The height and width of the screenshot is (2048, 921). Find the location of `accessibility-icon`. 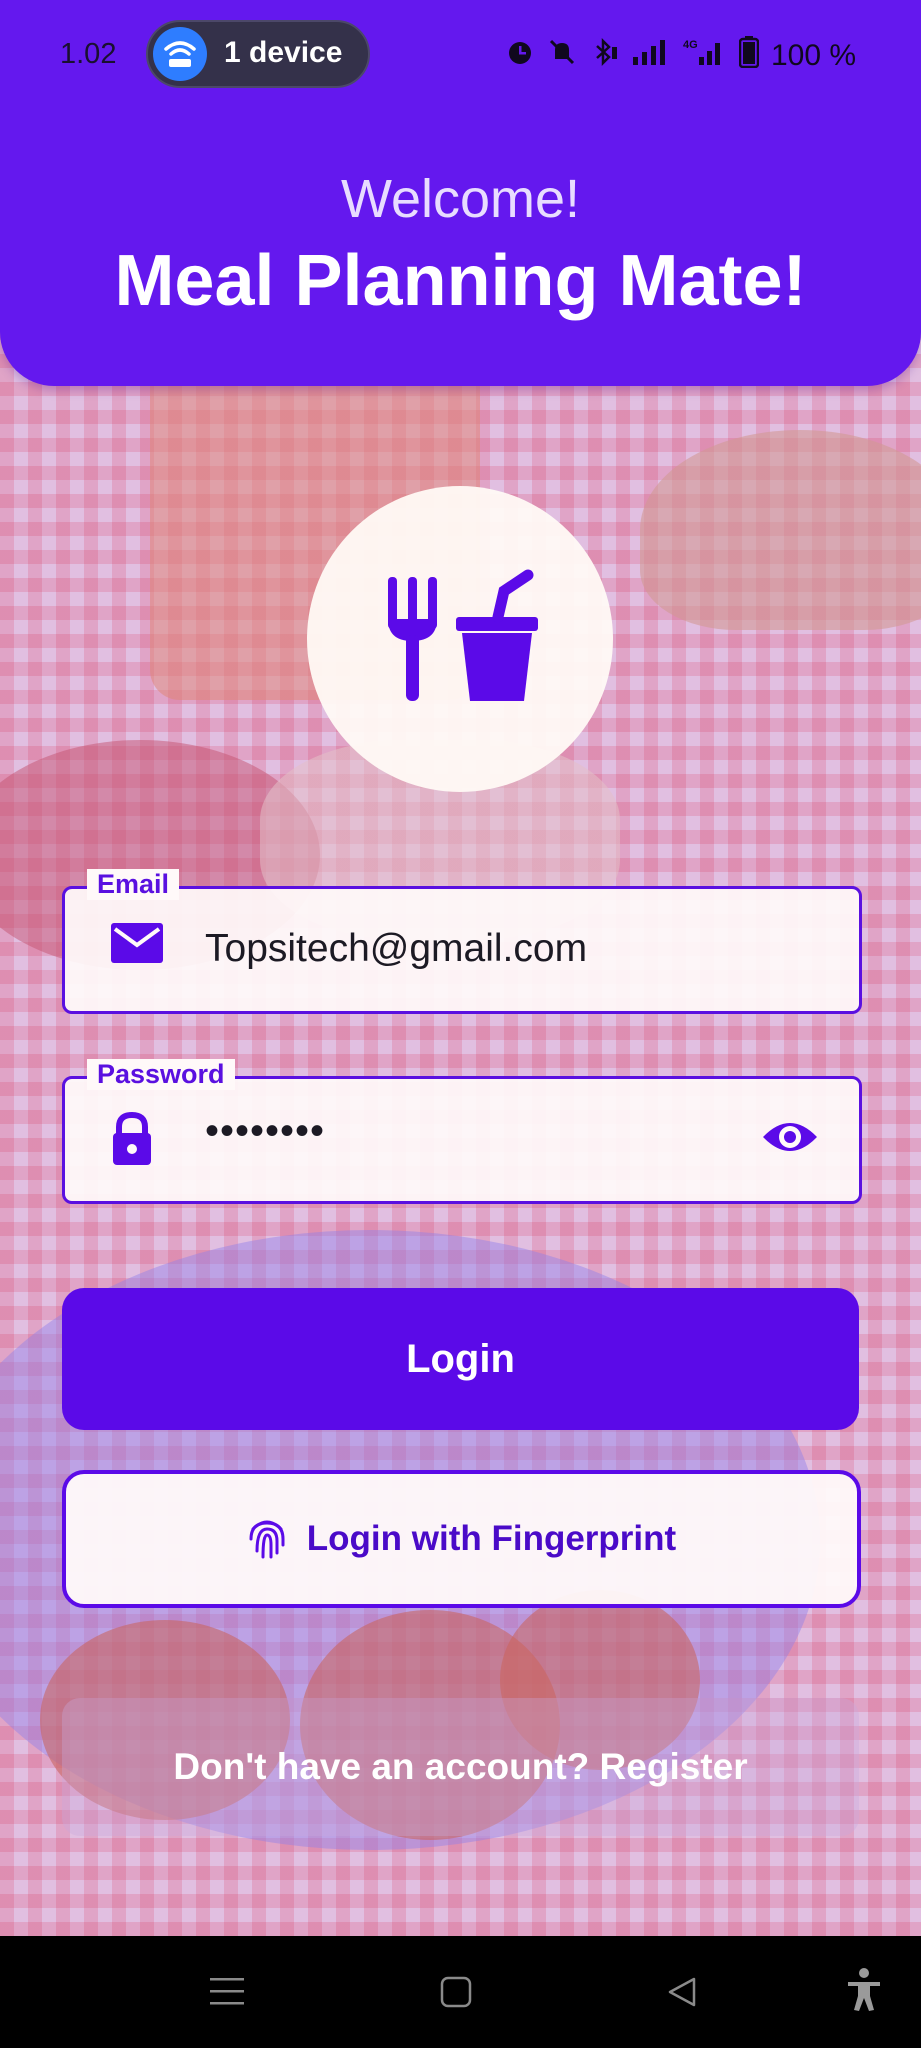

accessibility-icon is located at coordinates (864, 1992).